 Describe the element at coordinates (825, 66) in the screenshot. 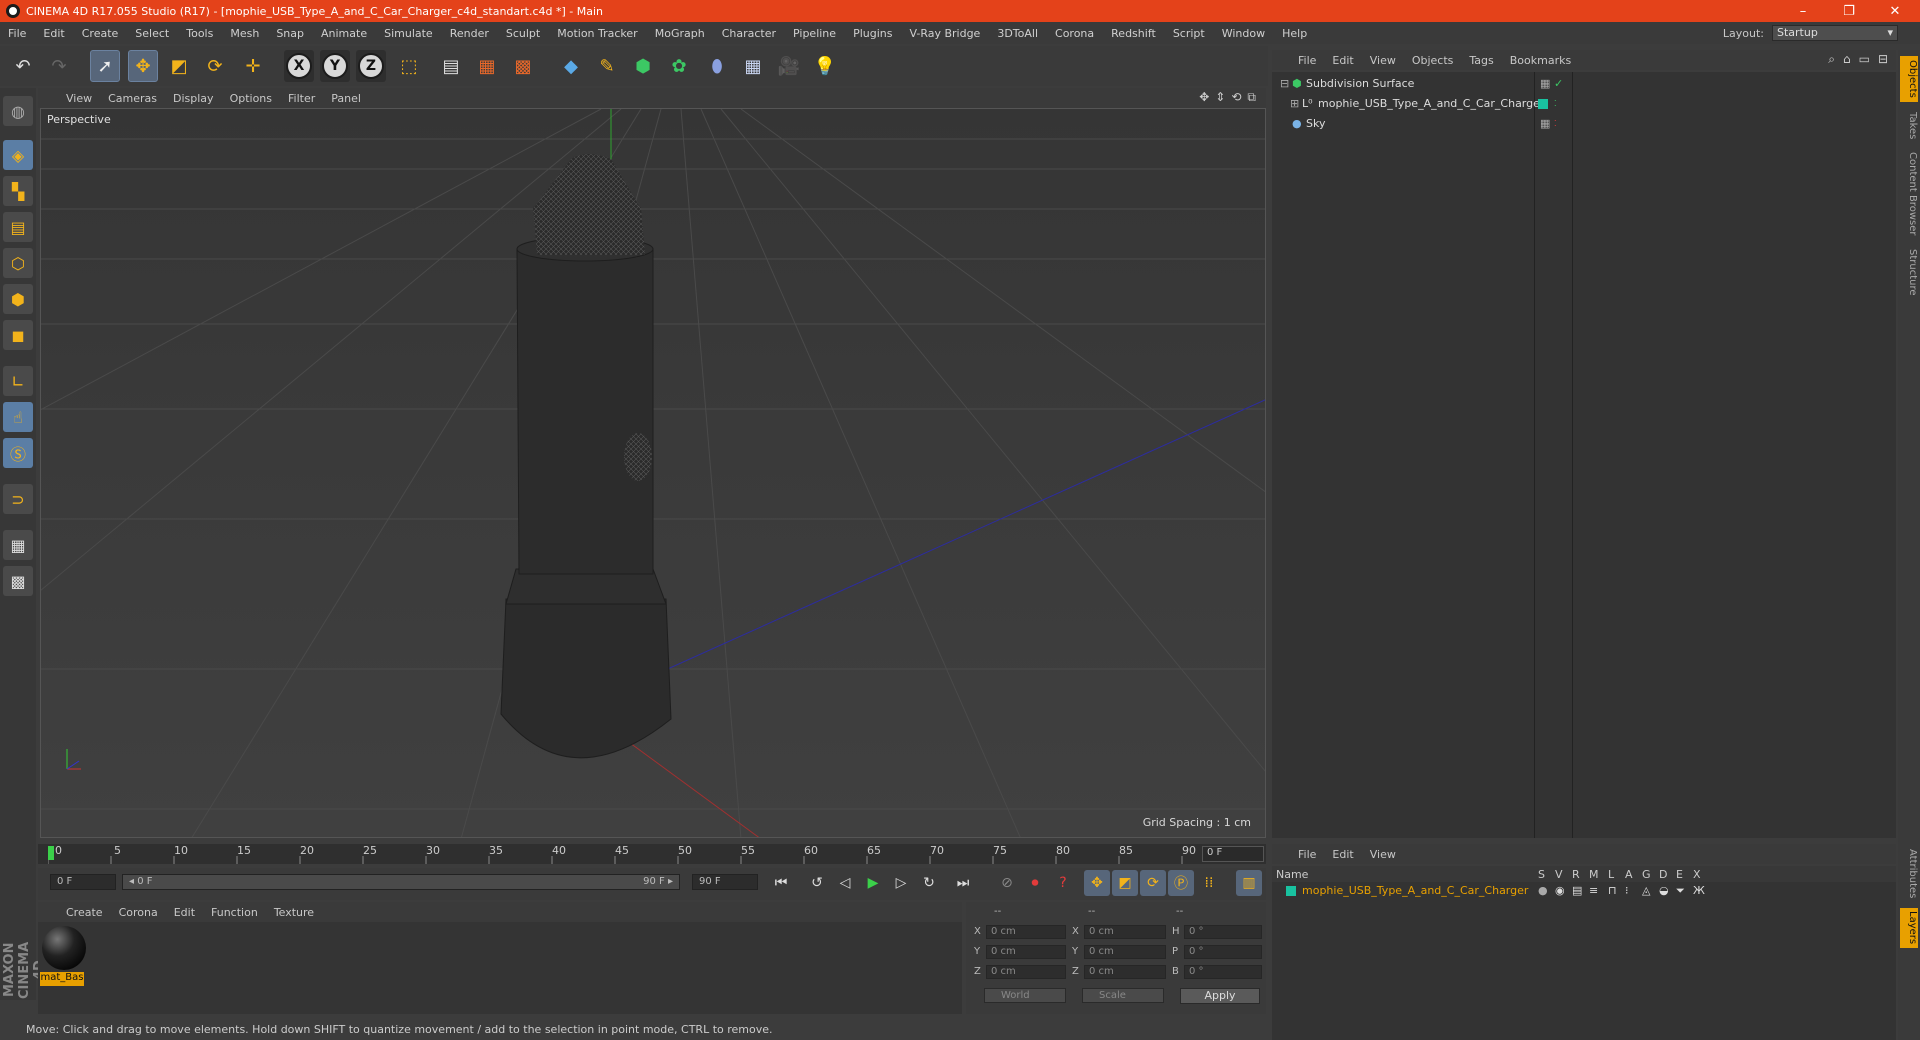

I see `light-icon: 💡` at that location.